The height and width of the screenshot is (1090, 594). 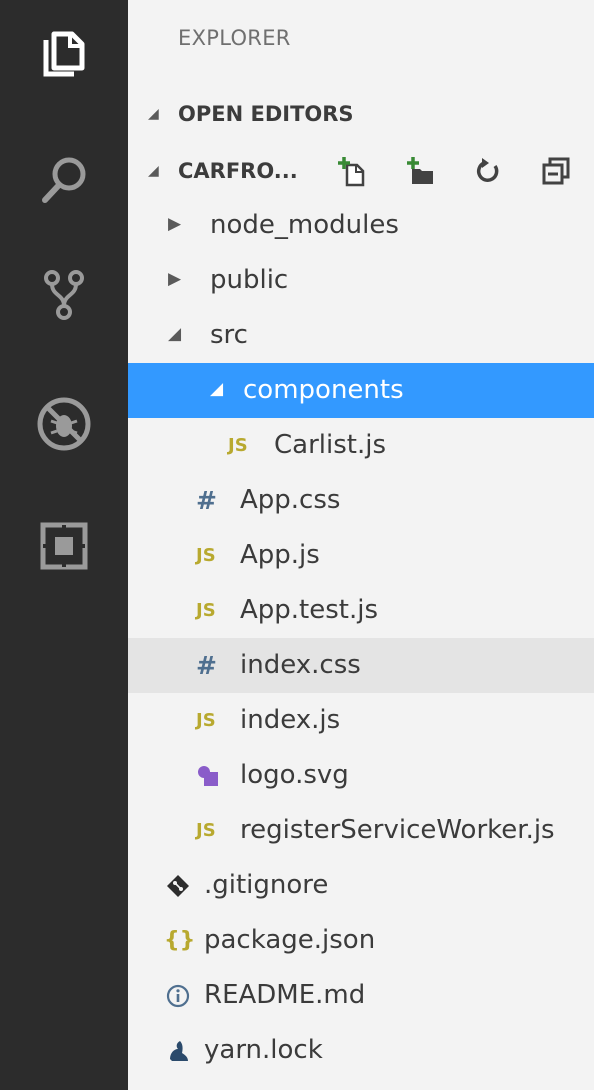 I want to click on info-icon, so click(x=178, y=995).